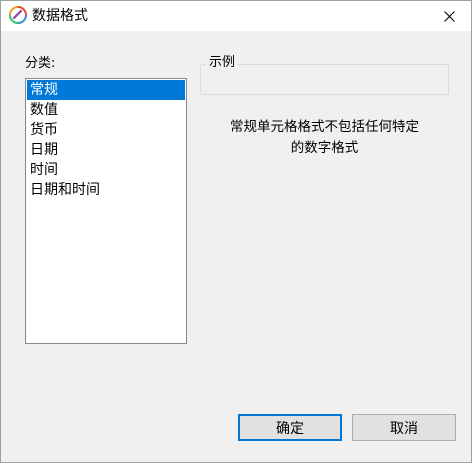  Describe the element at coordinates (18, 15) in the screenshot. I see `colorful-ring-app-icon` at that location.